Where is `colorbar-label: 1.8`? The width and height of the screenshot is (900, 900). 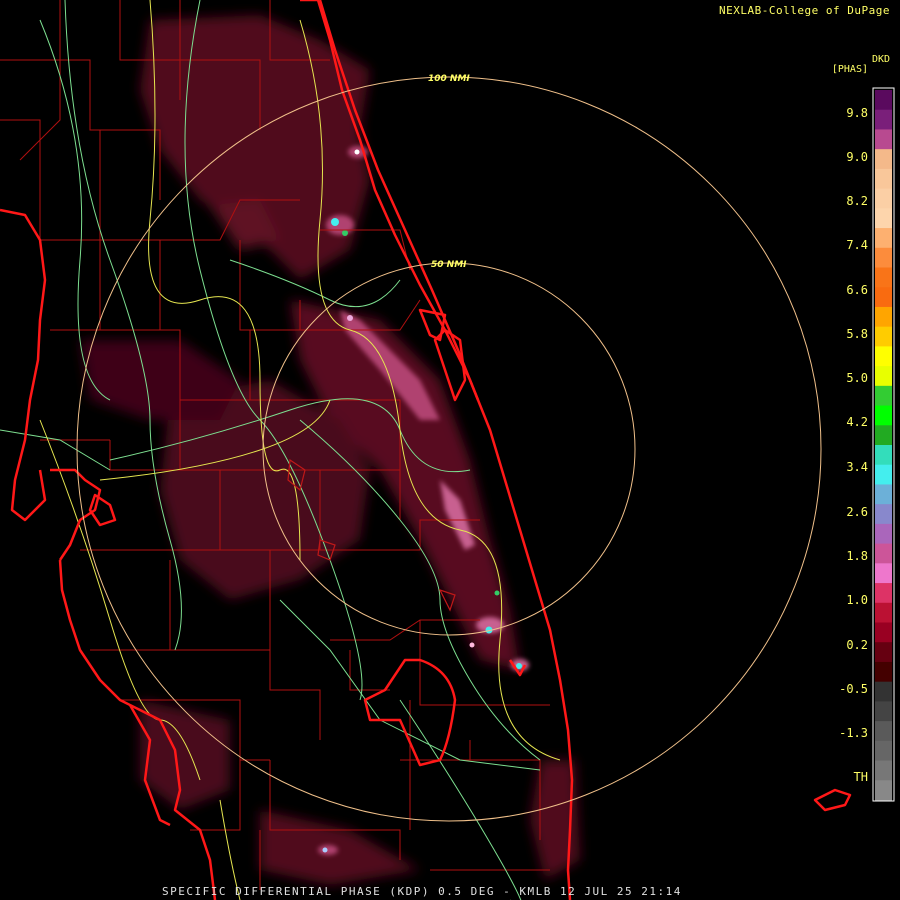 colorbar-label: 1.8 is located at coordinates (857, 556).